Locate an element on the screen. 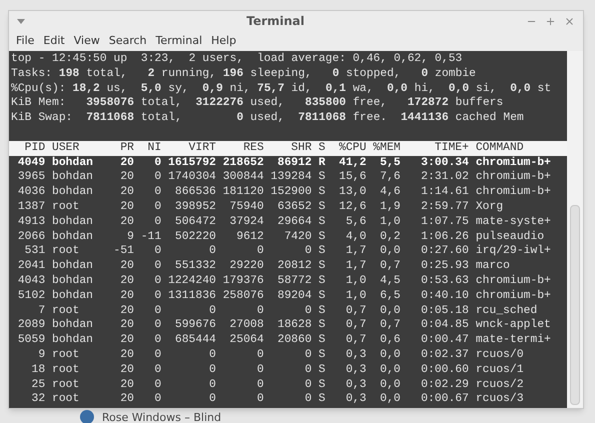  table-cell-text: 25064 is located at coordinates (246, 340).